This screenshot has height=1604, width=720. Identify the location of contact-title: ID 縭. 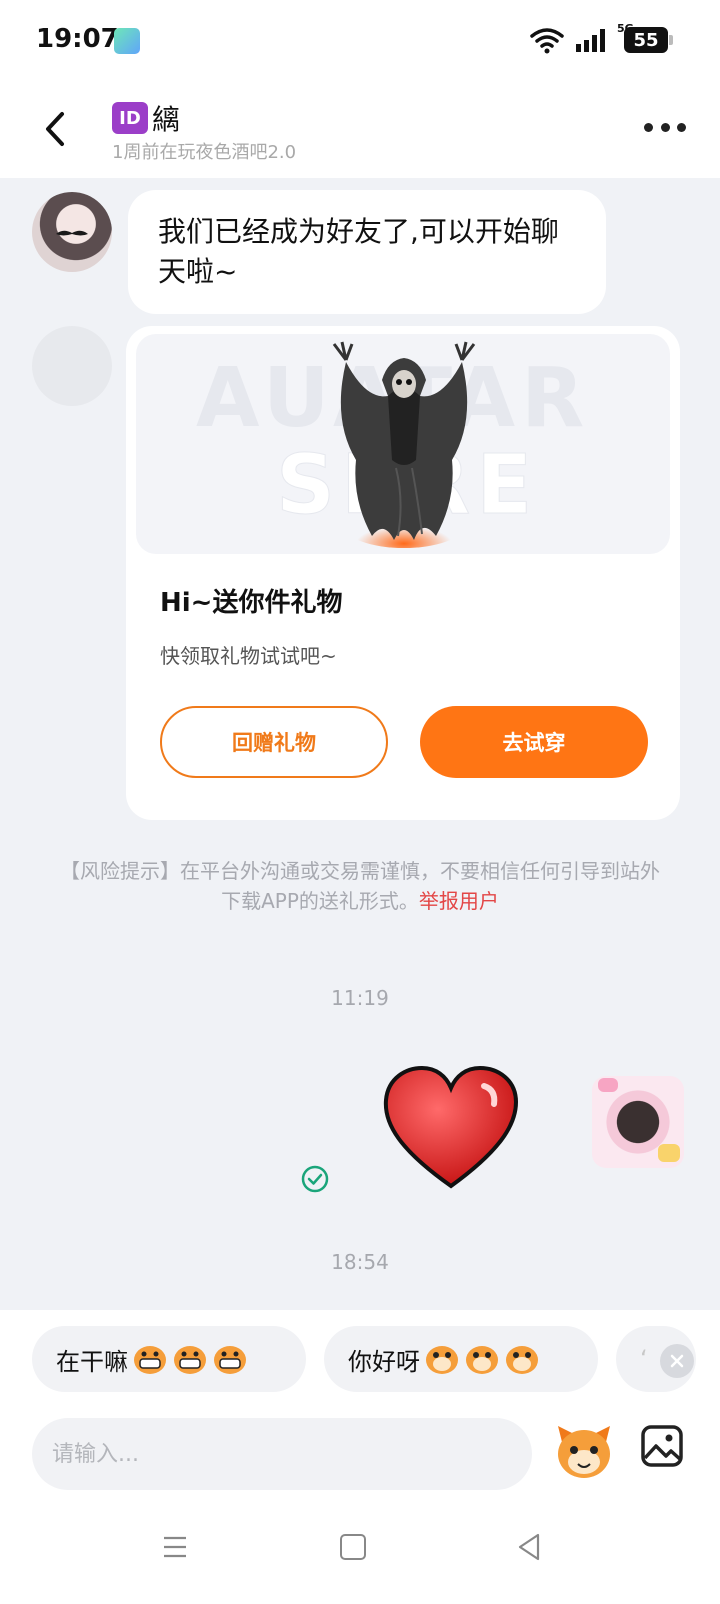
(146, 118).